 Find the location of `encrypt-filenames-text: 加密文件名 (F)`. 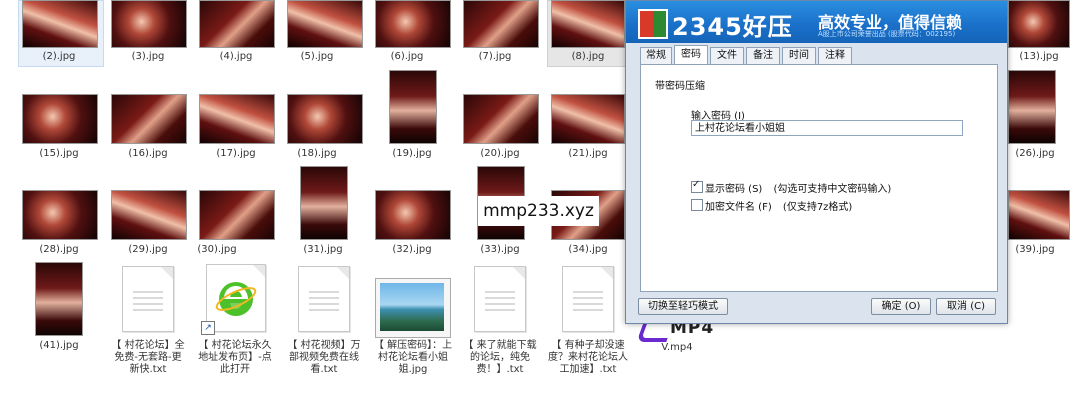

encrypt-filenames-text: 加密文件名 (F) is located at coordinates (738, 207).